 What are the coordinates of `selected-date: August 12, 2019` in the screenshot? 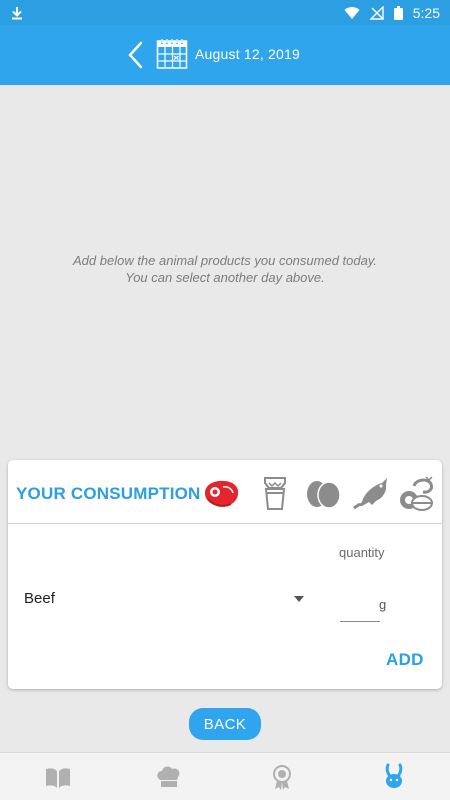 It's located at (247, 54).